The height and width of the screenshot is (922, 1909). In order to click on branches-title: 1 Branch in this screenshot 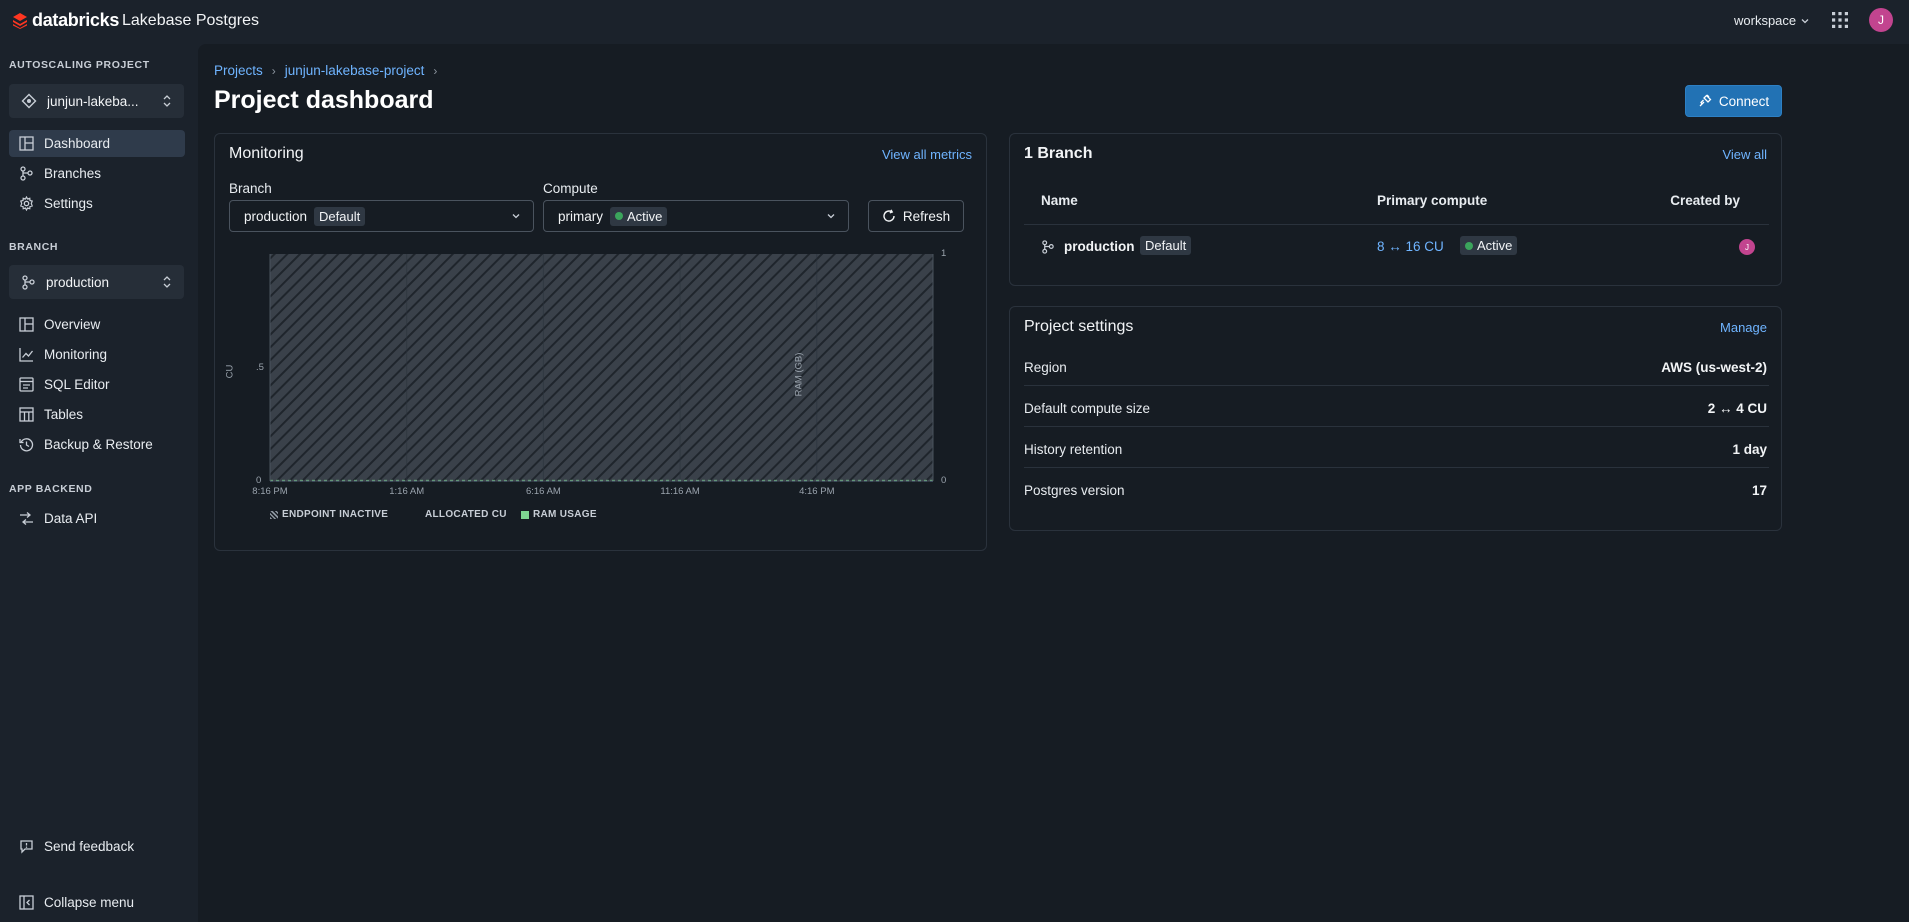, I will do `click(1058, 153)`.